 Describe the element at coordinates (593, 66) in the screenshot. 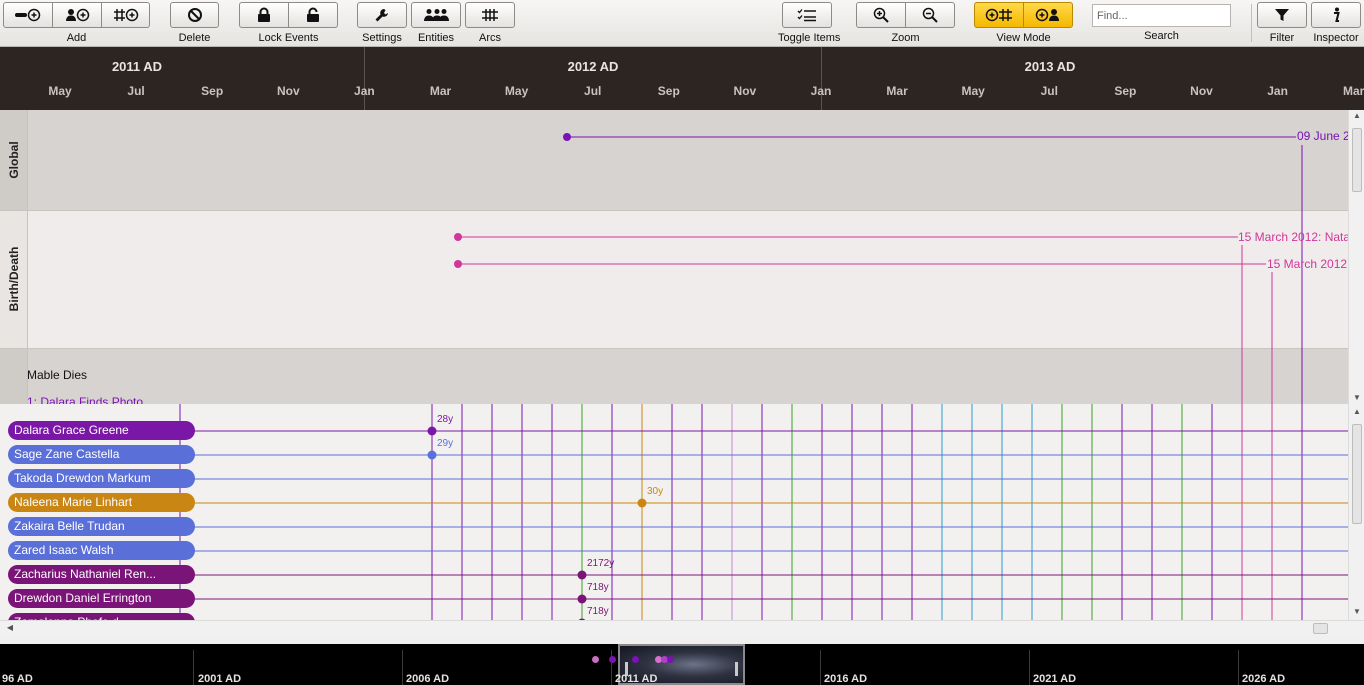

I see `year-label: 2012 AD` at that location.